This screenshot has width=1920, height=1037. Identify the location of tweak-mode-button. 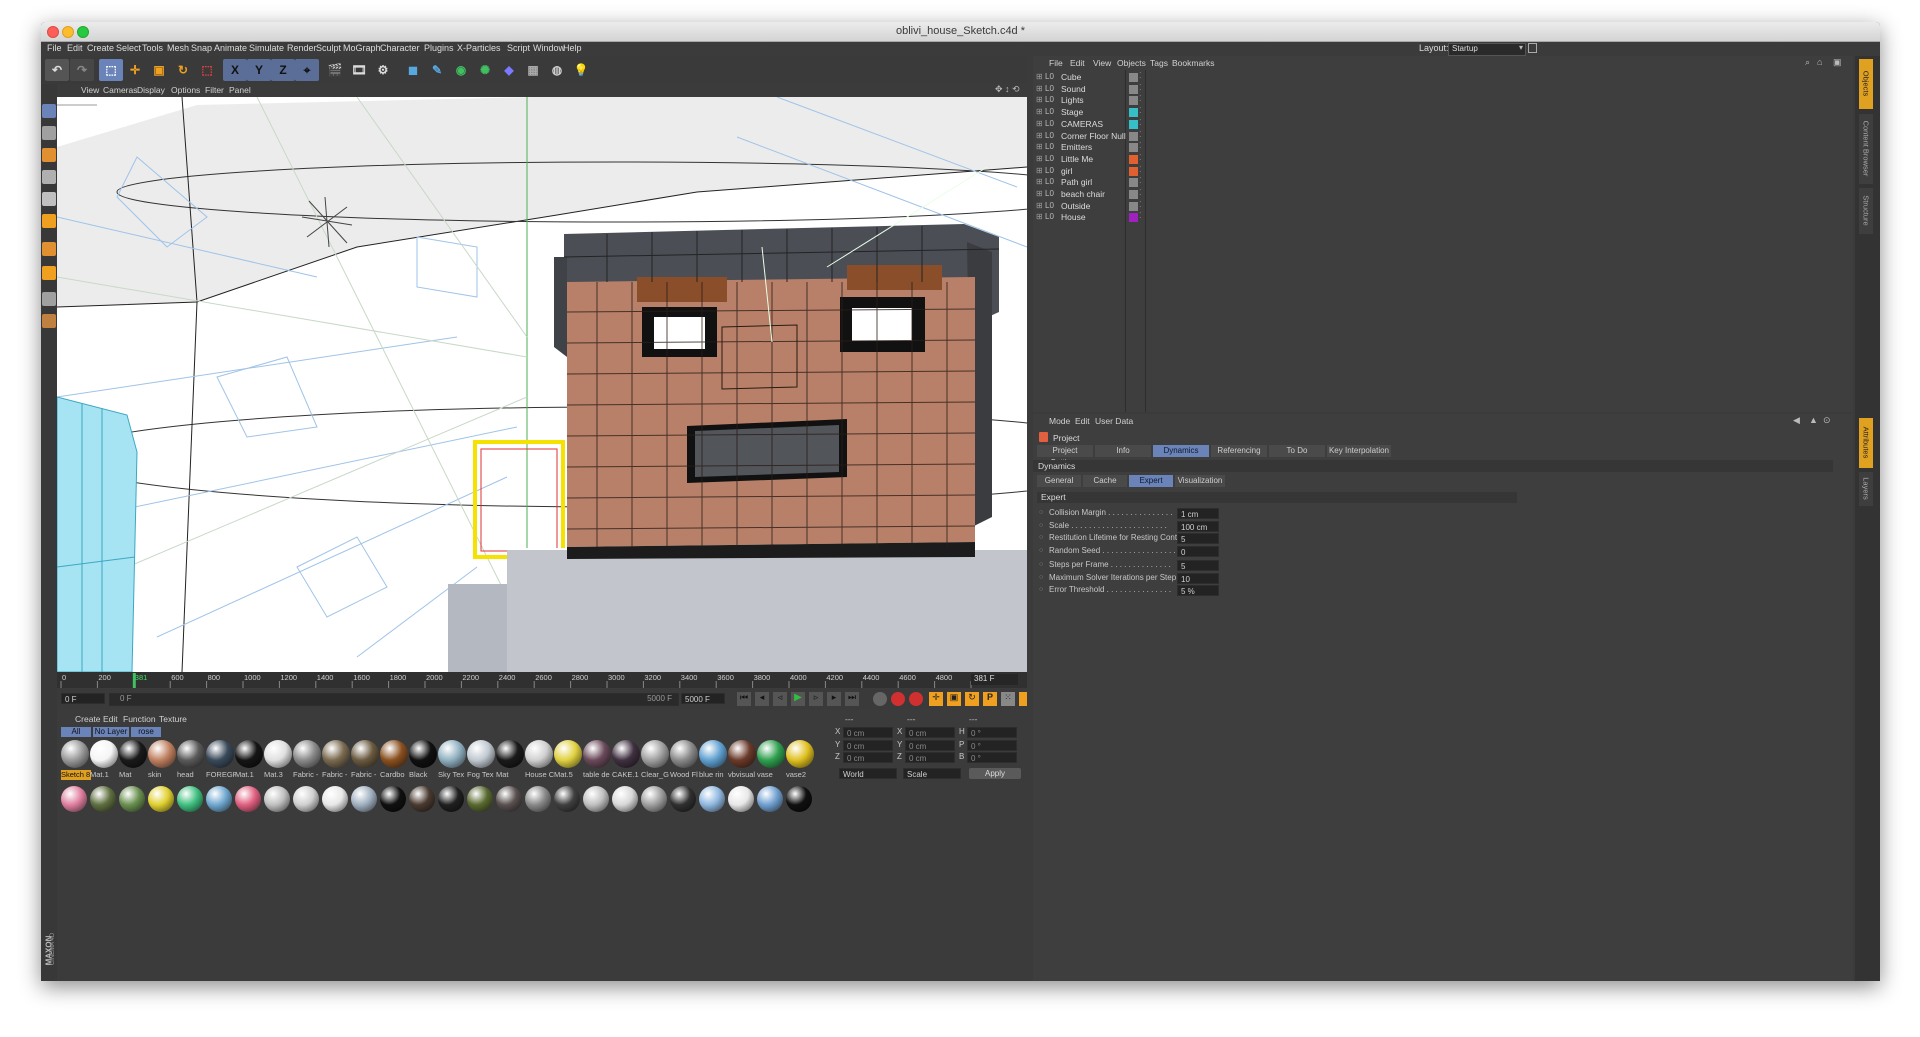
(49, 273).